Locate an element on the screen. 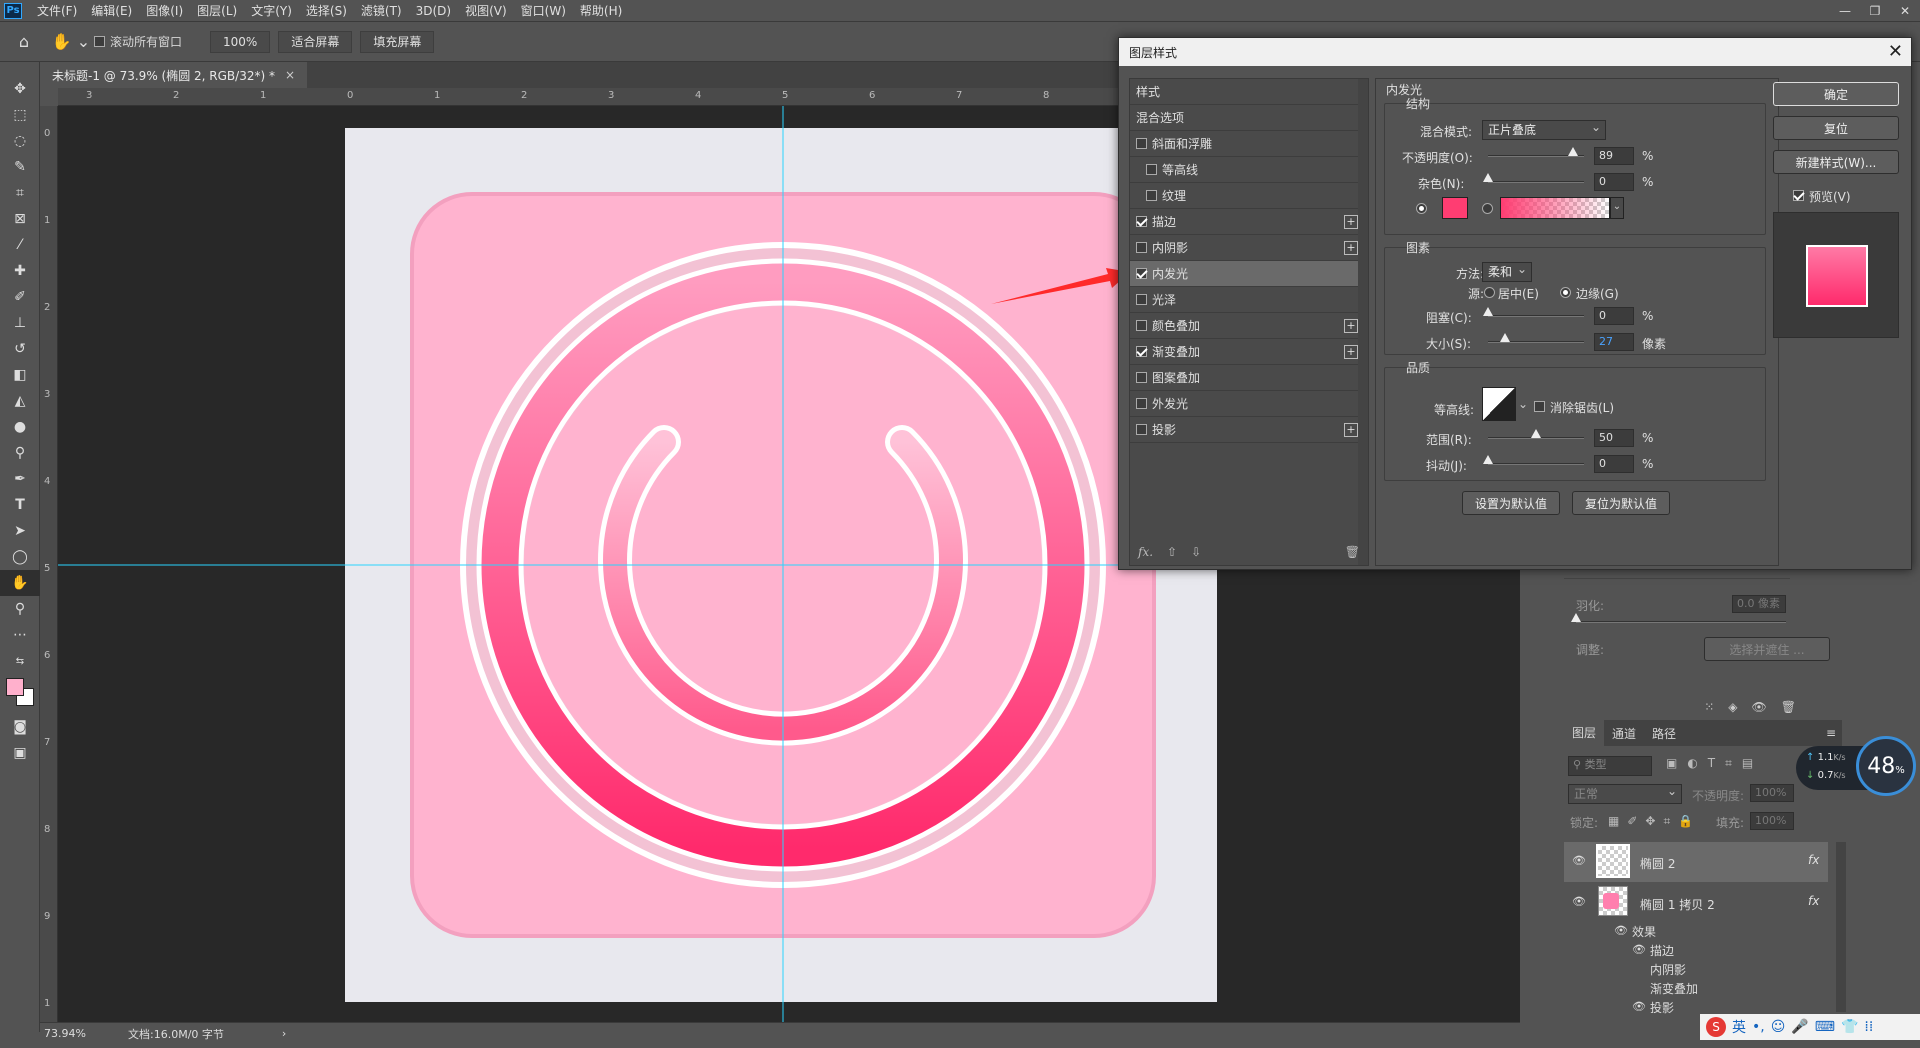  menu-help: 帮助(H) is located at coordinates (601, 11).